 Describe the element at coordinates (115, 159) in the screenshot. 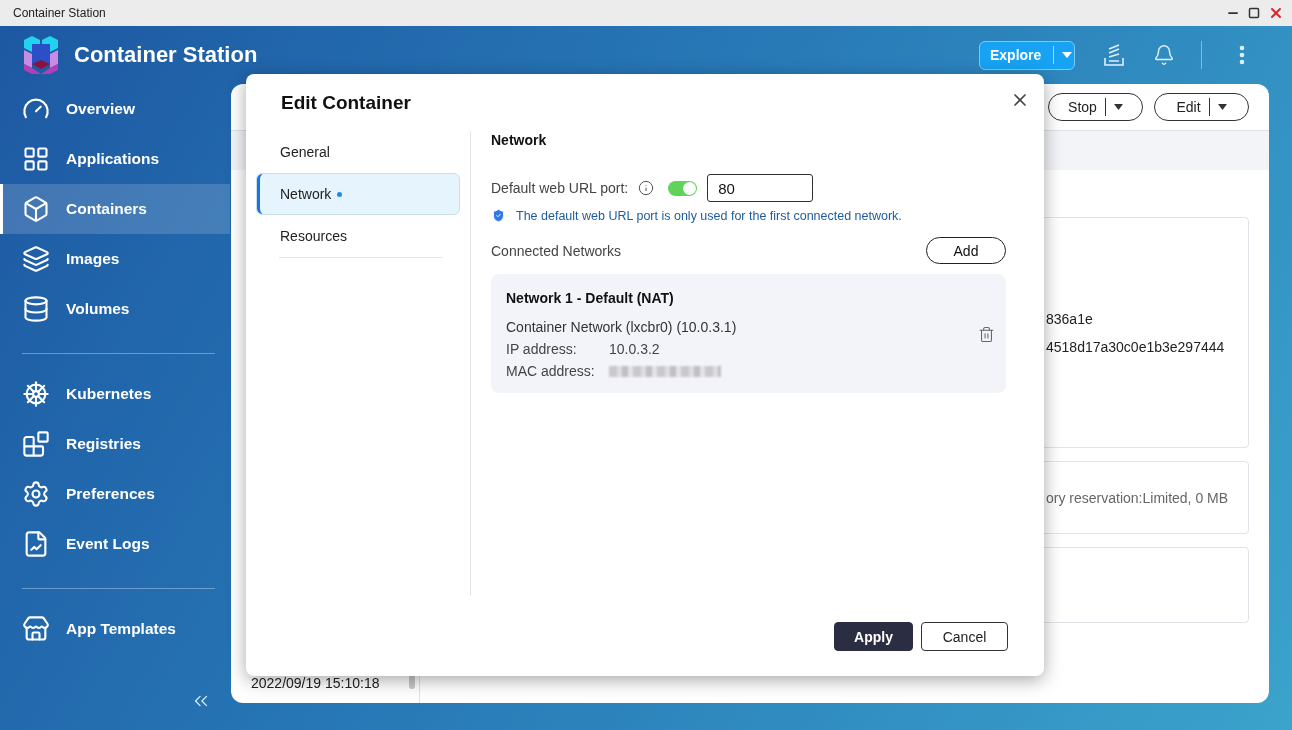

I see `sidebar-item: Applications` at that location.